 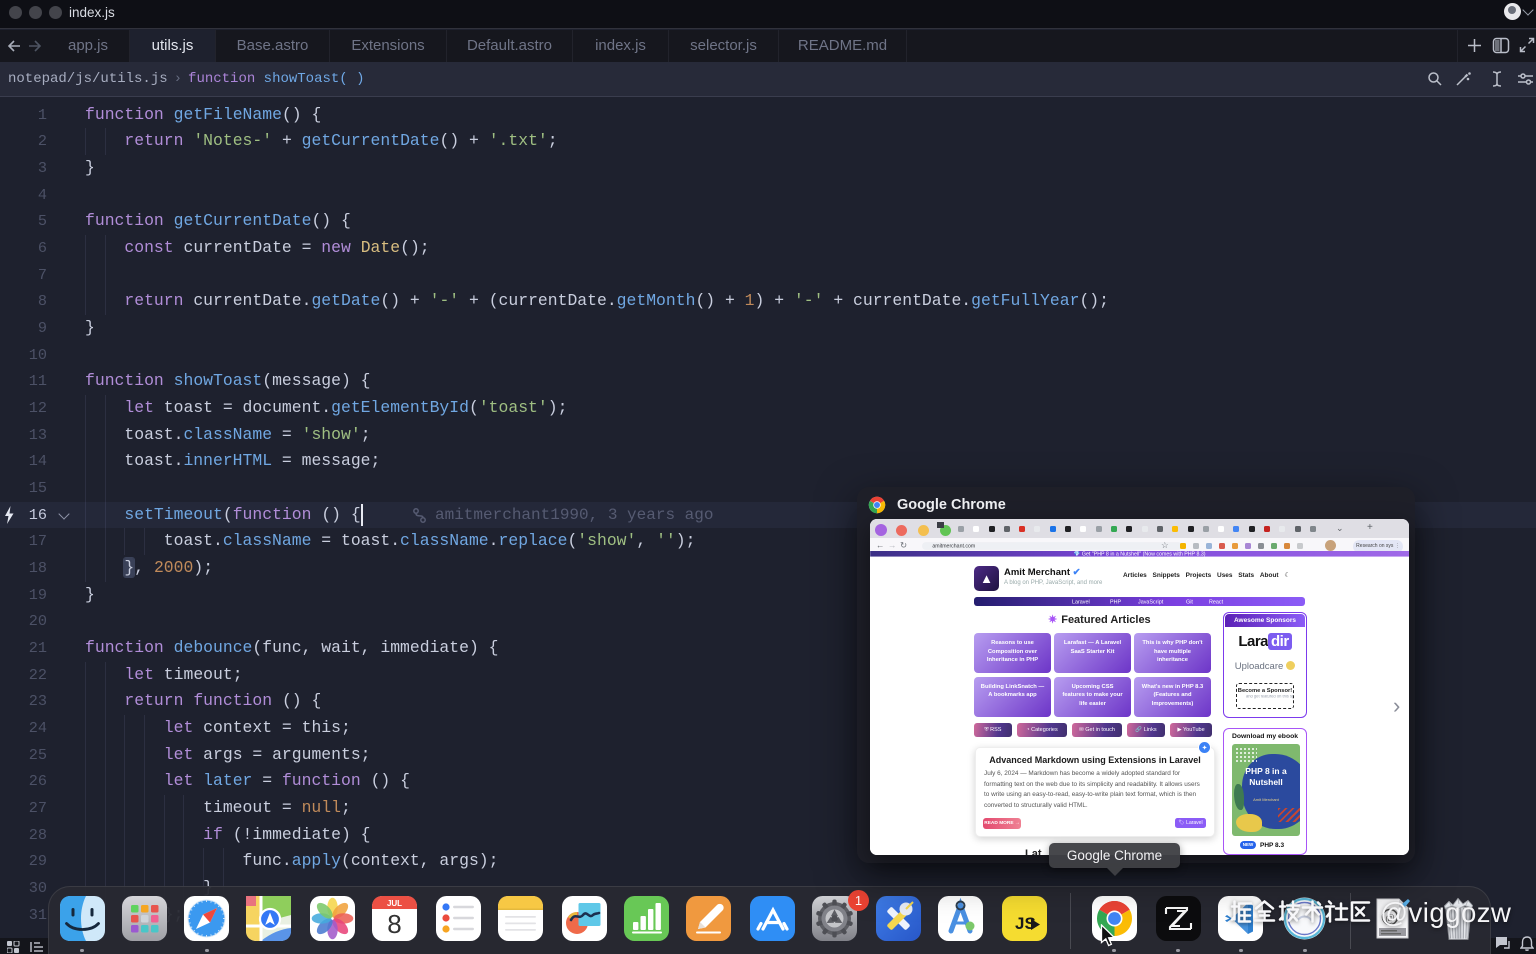 What do you see at coordinates (394, 924) in the screenshot?
I see `svg-text: 8` at bounding box center [394, 924].